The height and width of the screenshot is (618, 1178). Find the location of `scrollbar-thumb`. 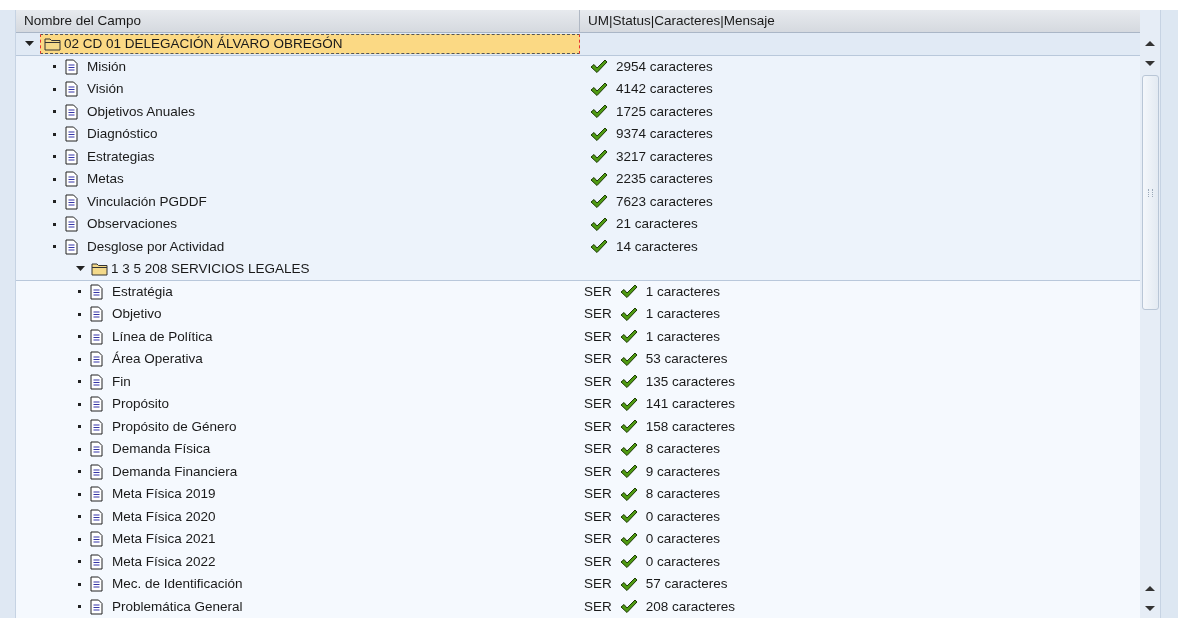

scrollbar-thumb is located at coordinates (1150, 192).